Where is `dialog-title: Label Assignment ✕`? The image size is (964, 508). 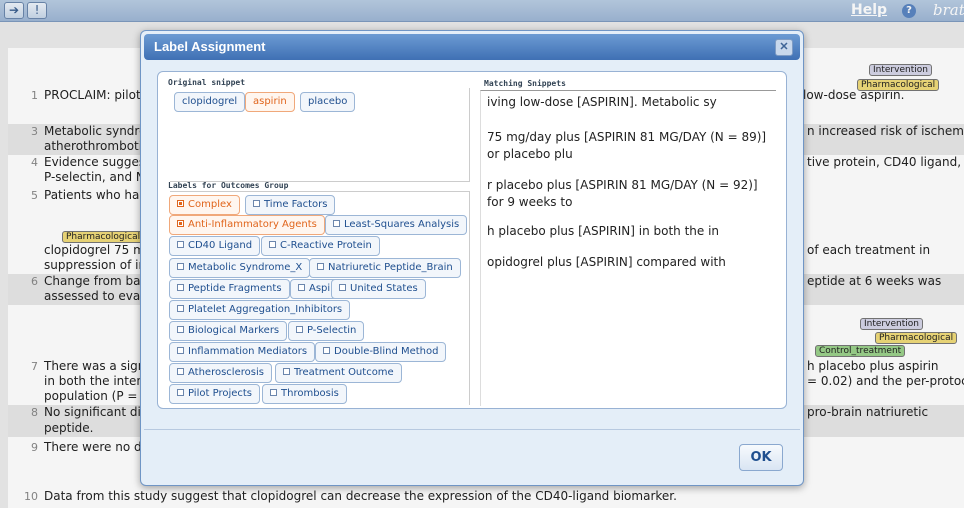
dialog-title: Label Assignment ✕ is located at coordinates (472, 47).